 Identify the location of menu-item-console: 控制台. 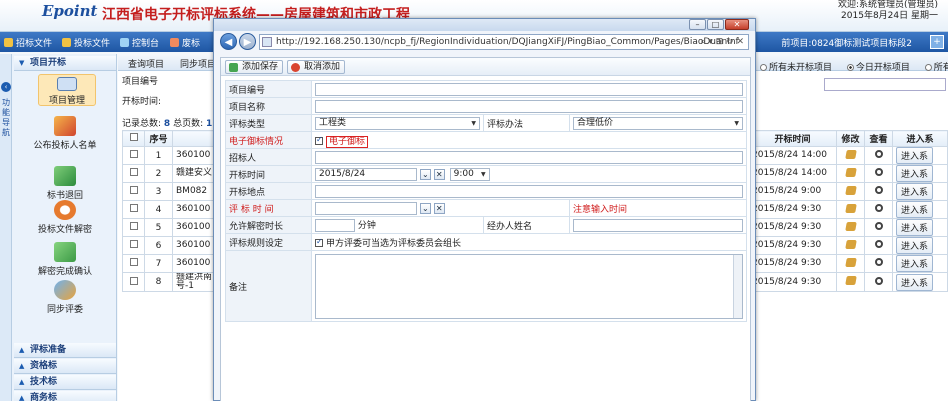
(139, 42).